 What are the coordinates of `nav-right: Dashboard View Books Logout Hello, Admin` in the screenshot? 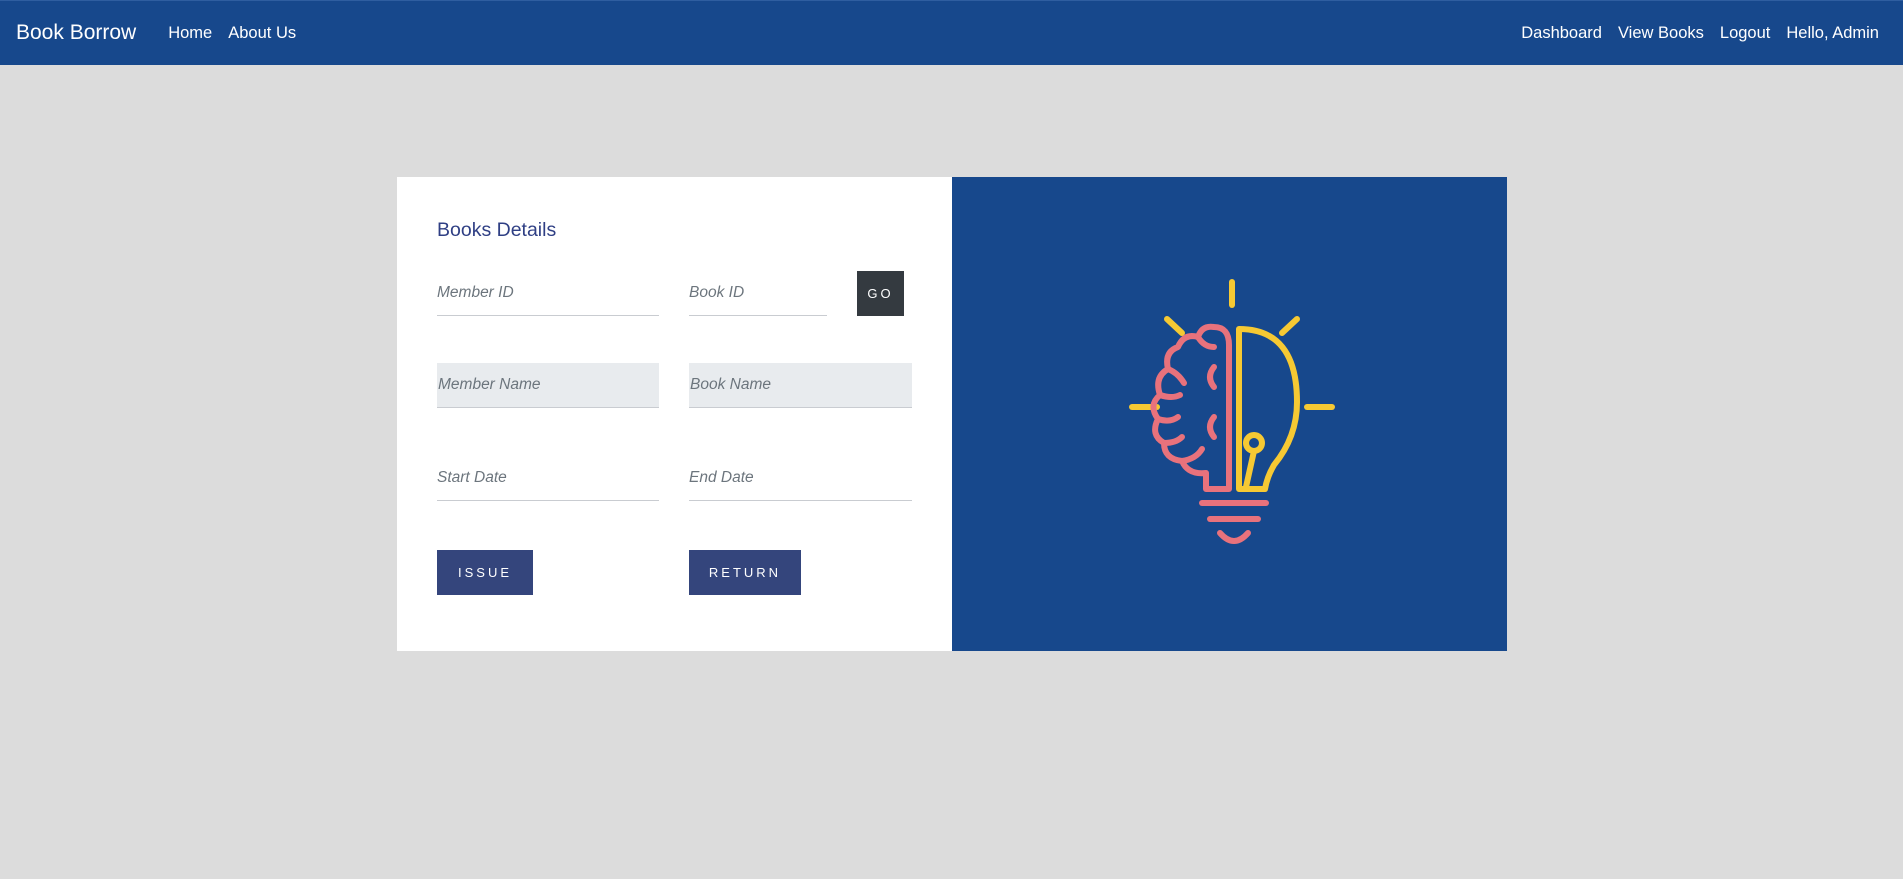 It's located at (1700, 33).